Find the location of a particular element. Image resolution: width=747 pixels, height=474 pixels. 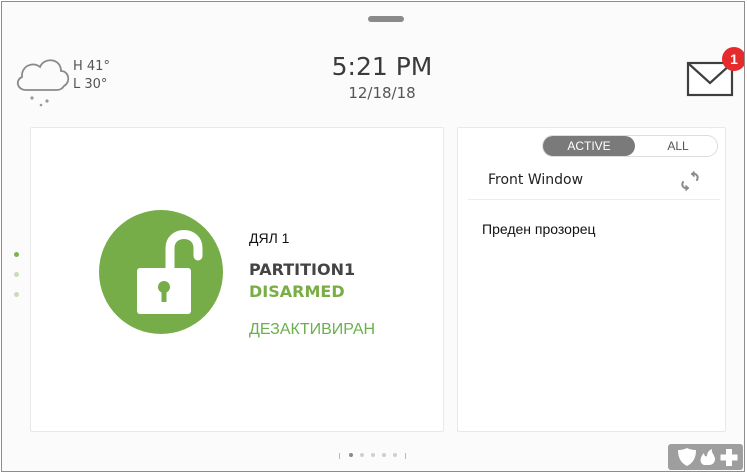

clock-time: 5:21 PM is located at coordinates (382, 66).